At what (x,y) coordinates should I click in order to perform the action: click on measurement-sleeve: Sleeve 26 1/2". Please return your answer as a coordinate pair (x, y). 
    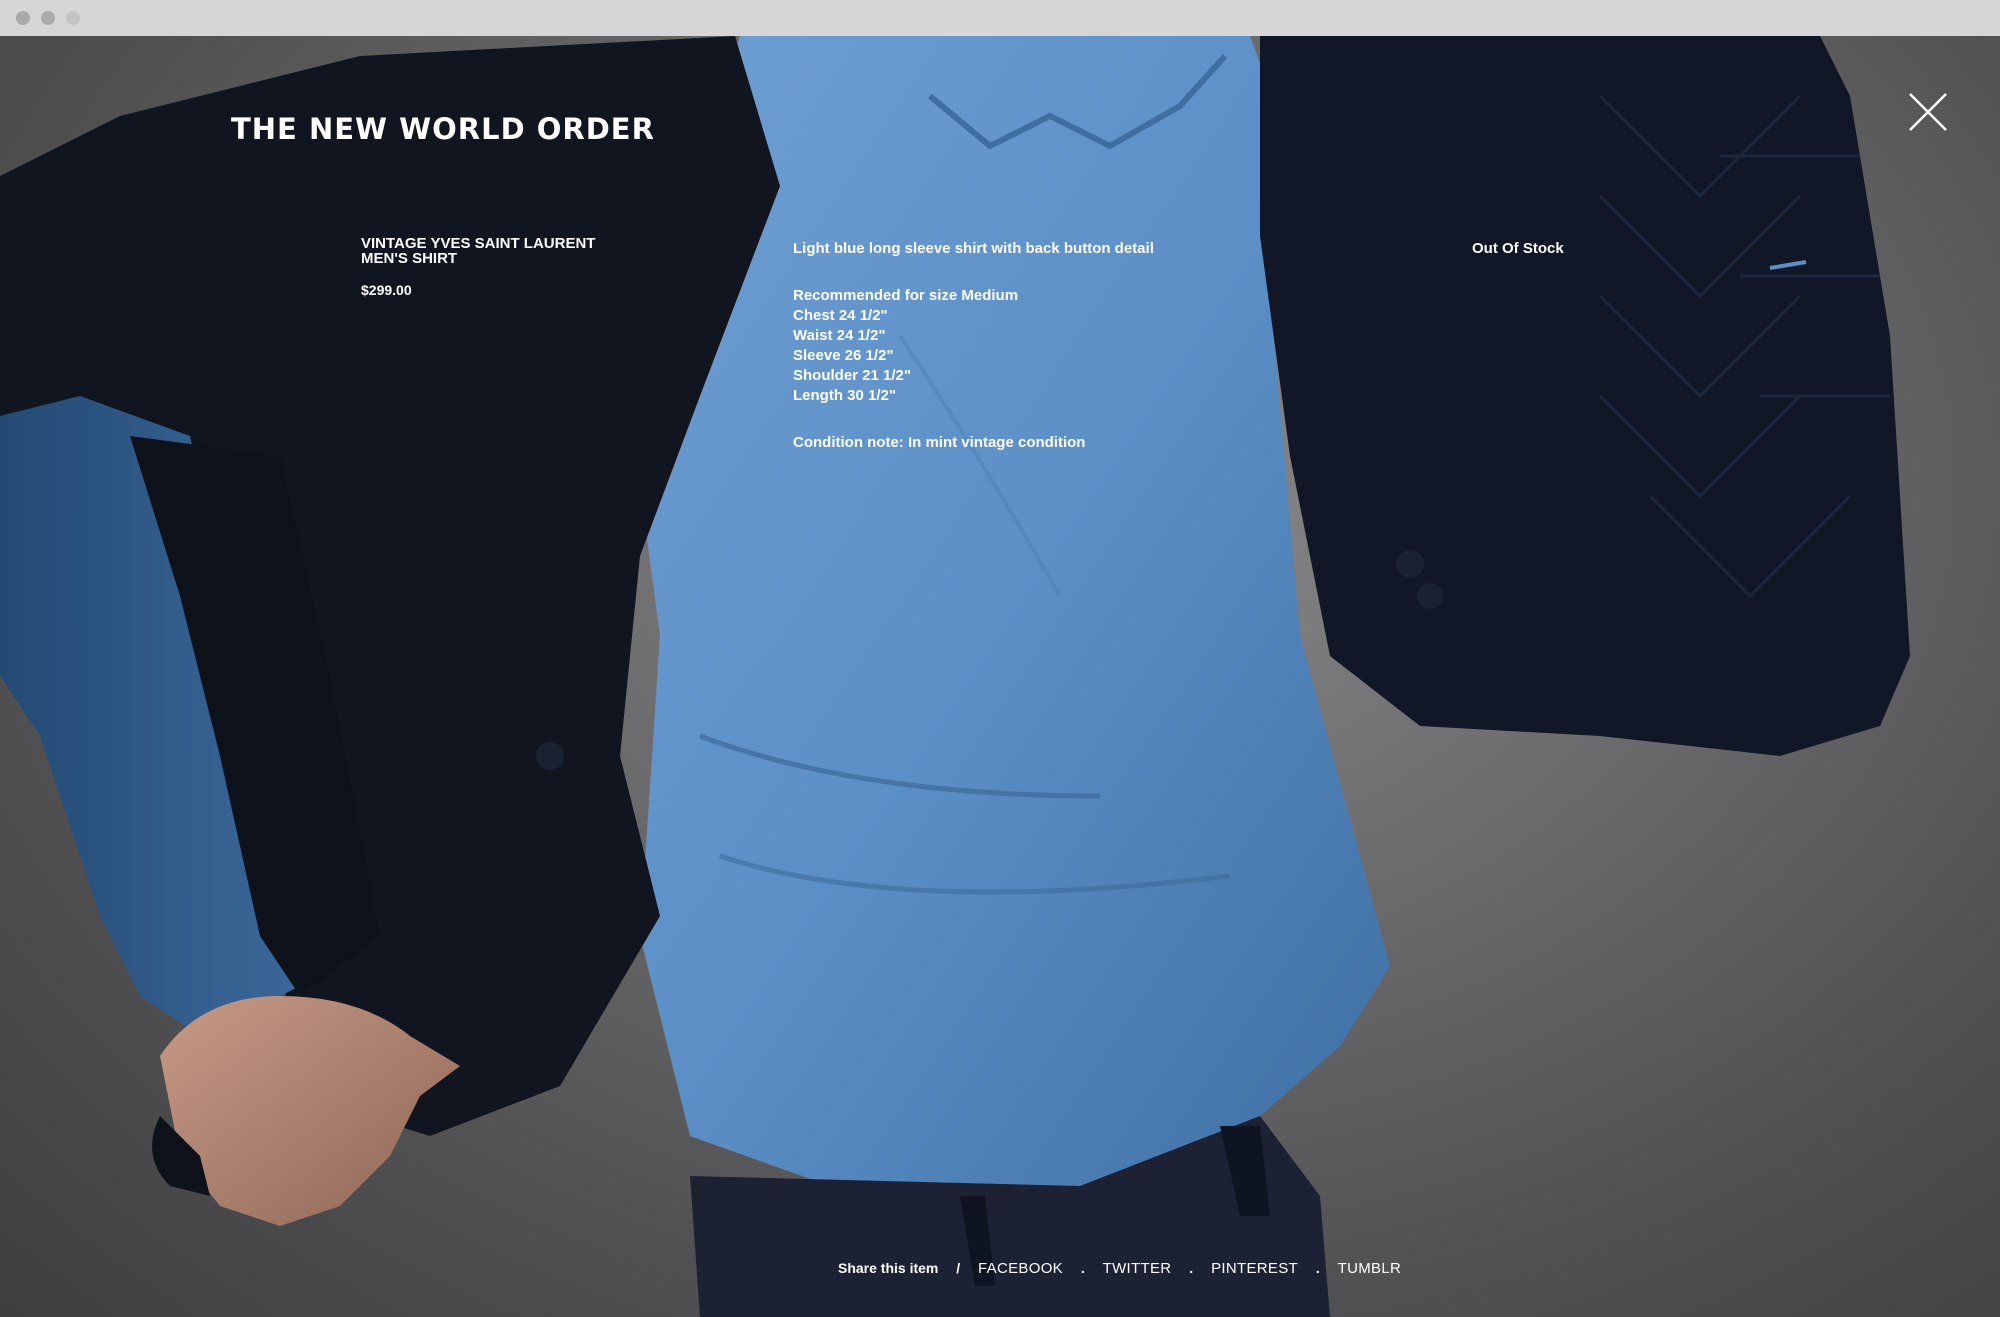
    Looking at the image, I should click on (843, 355).